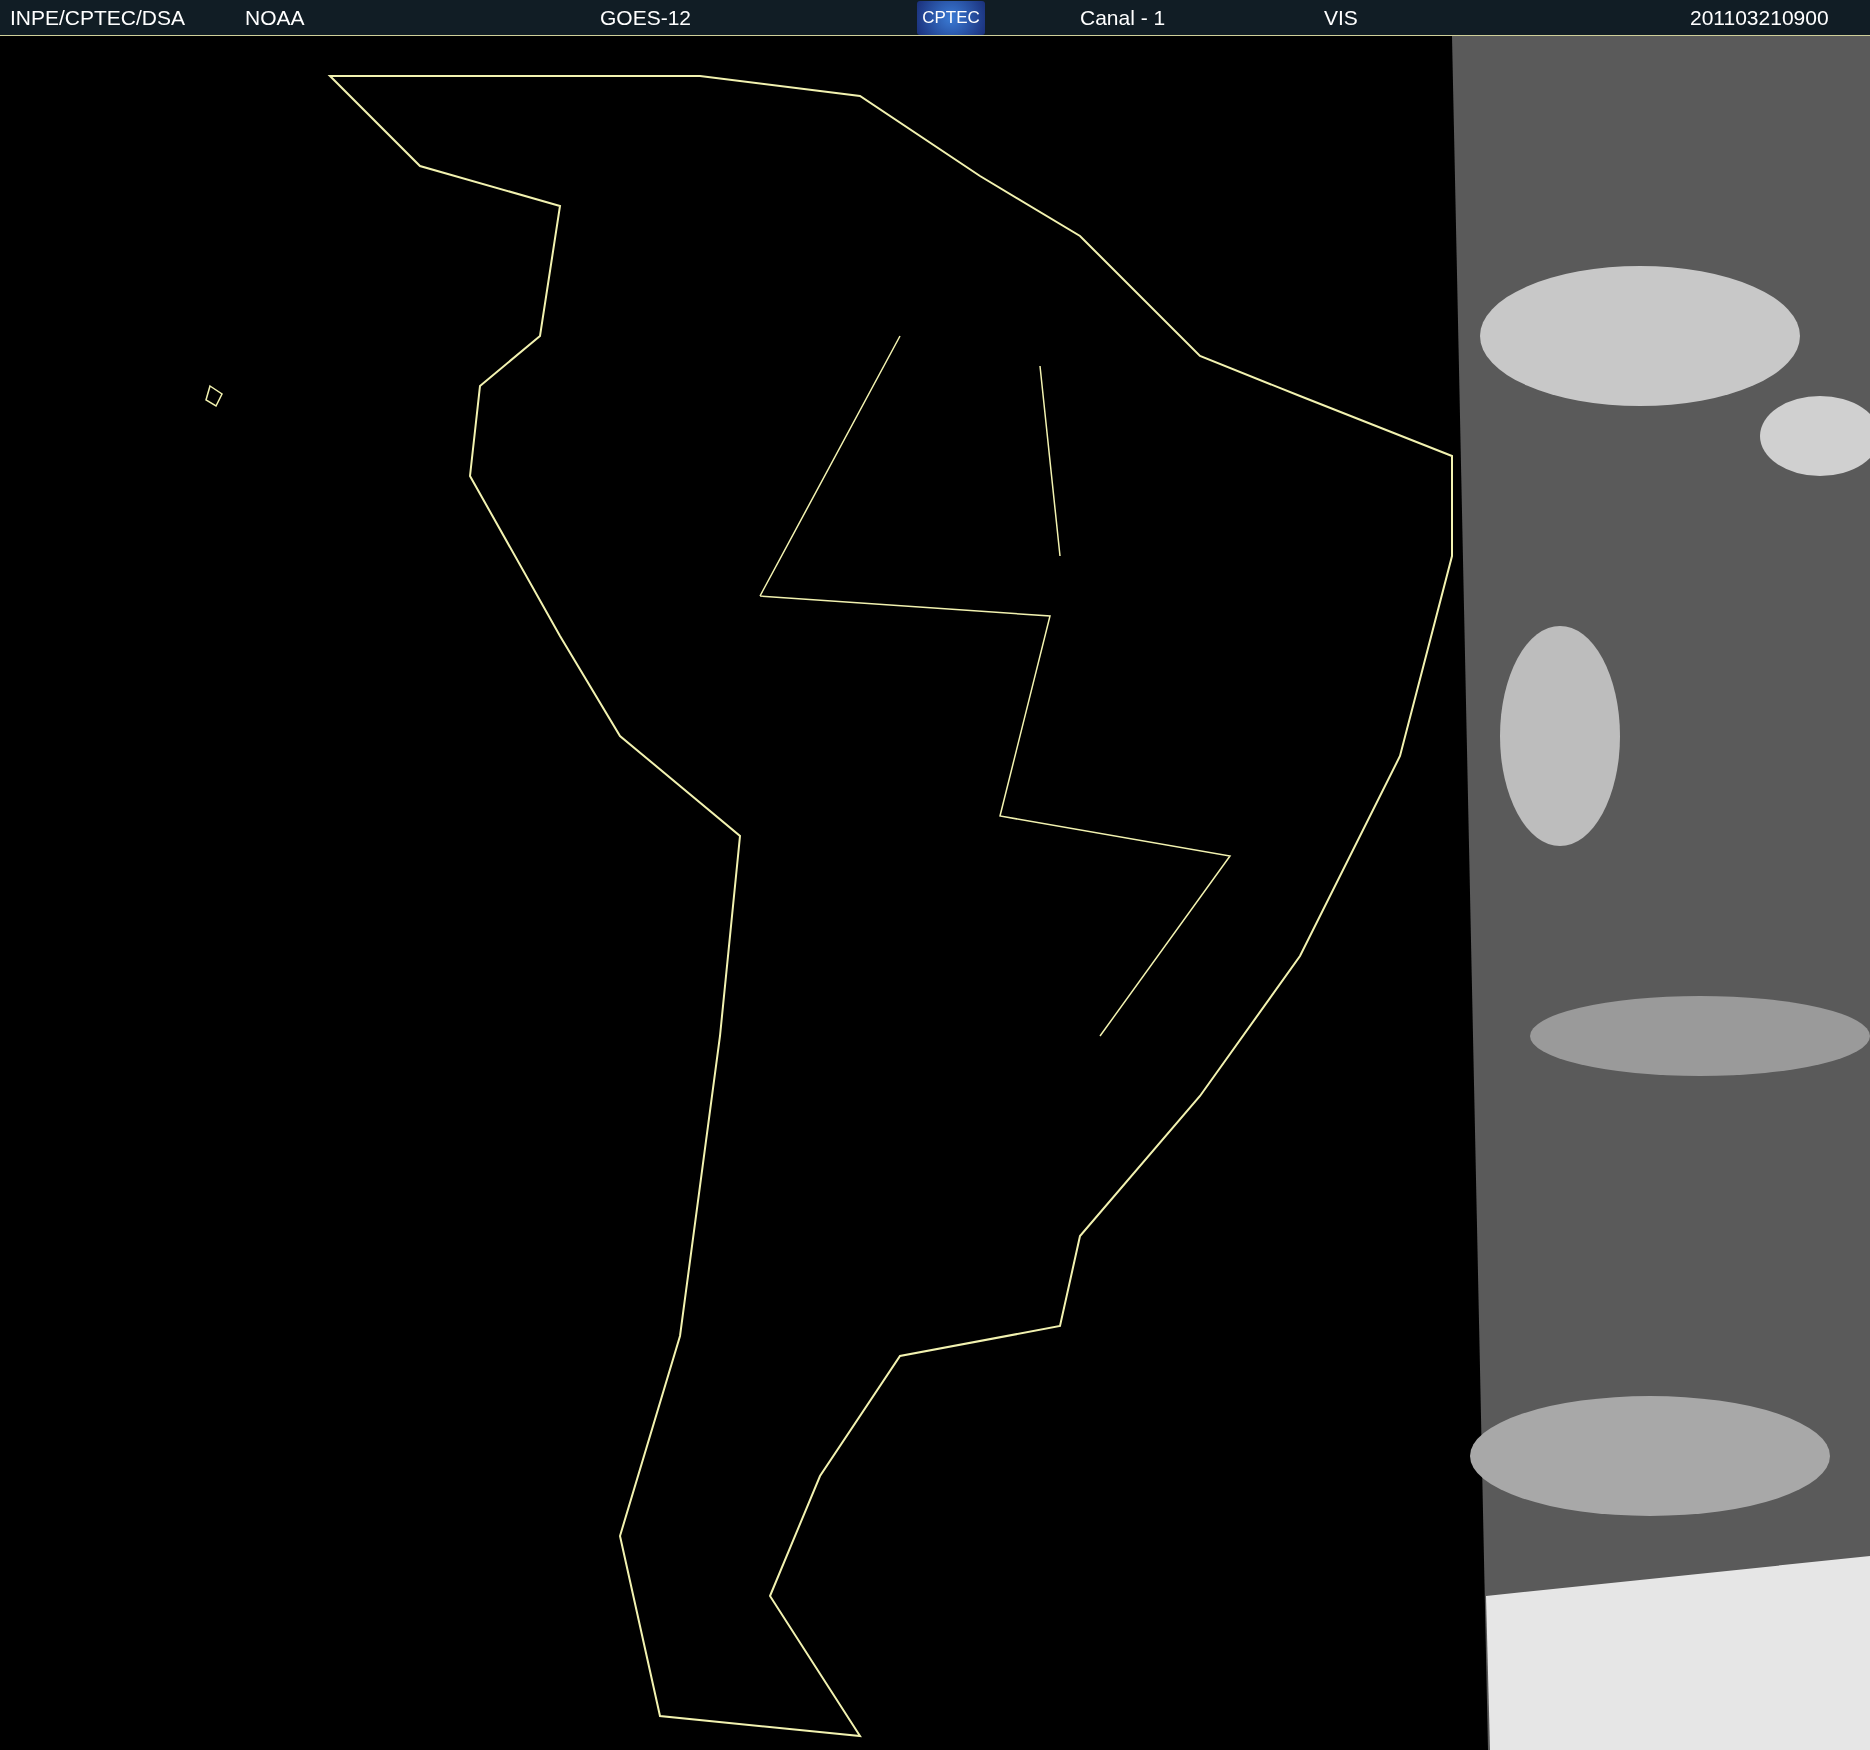 The image size is (1870, 1750). Describe the element at coordinates (98, 17) in the screenshot. I see `header-label: INPE/CPTEC/DSA` at that location.